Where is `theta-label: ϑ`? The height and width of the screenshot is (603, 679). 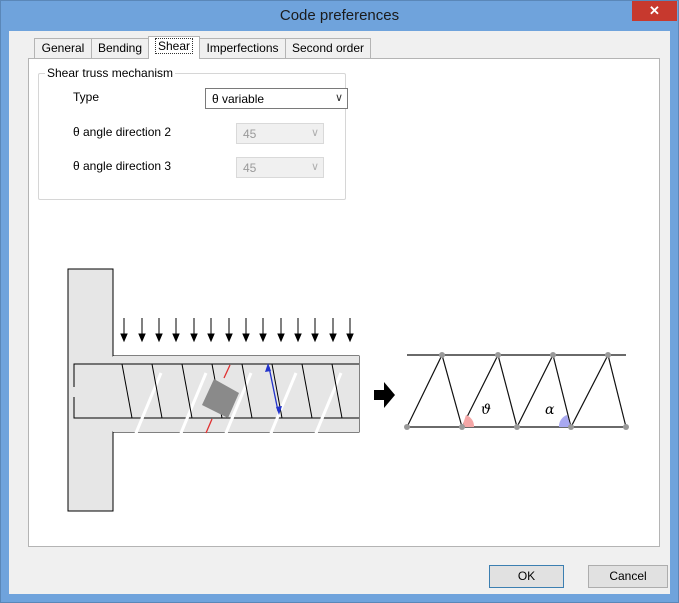 theta-label: ϑ is located at coordinates (486, 410).